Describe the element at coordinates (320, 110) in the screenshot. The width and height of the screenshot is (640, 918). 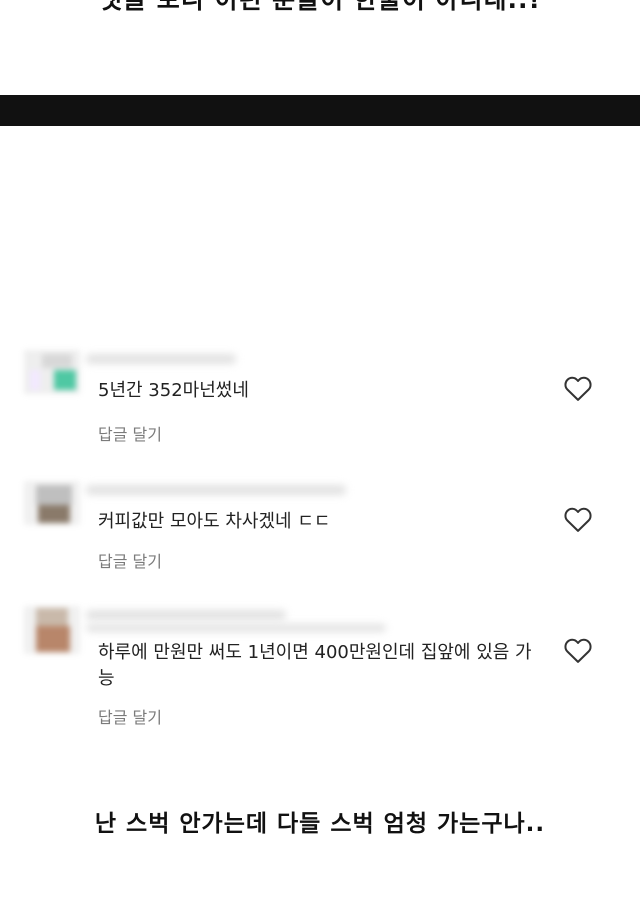
I see `dark-divider-band` at that location.